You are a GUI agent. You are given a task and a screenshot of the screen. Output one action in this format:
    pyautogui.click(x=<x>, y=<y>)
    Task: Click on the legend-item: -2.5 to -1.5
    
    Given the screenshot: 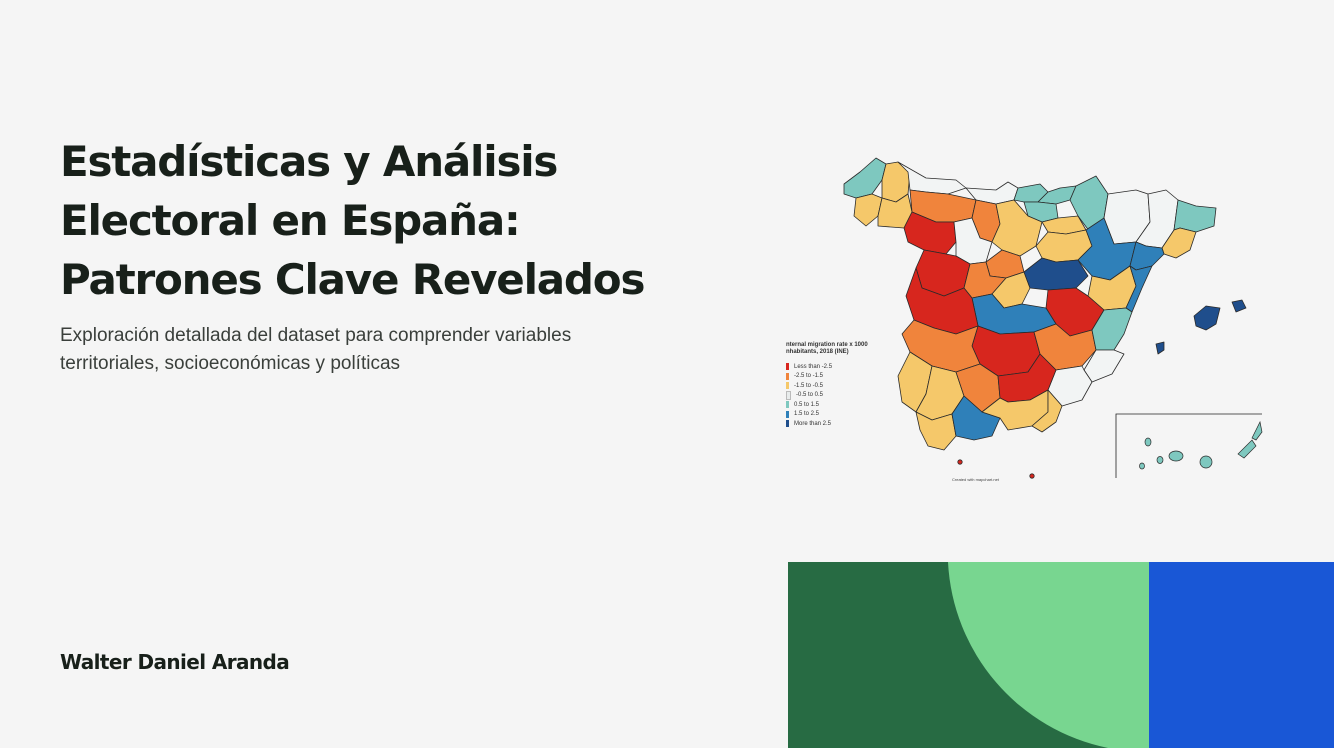 What is the action you would take?
    pyautogui.click(x=841, y=377)
    